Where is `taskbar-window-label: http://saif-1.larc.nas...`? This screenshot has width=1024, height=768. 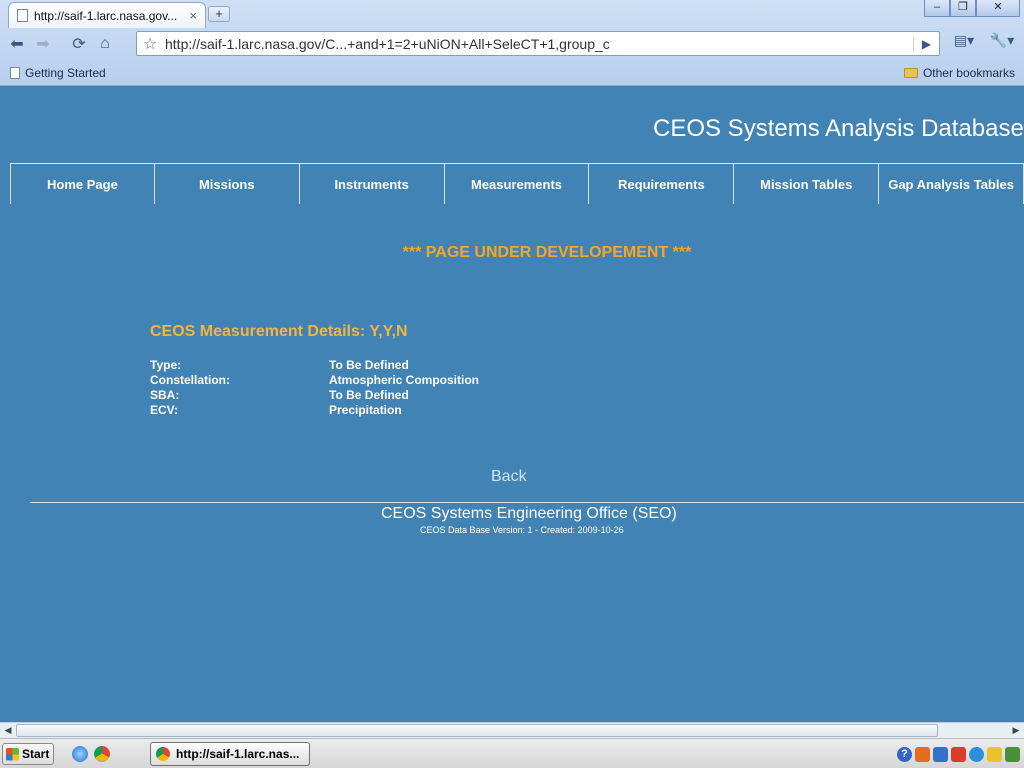
taskbar-window-label: http://saif-1.larc.nas... is located at coordinates (238, 754).